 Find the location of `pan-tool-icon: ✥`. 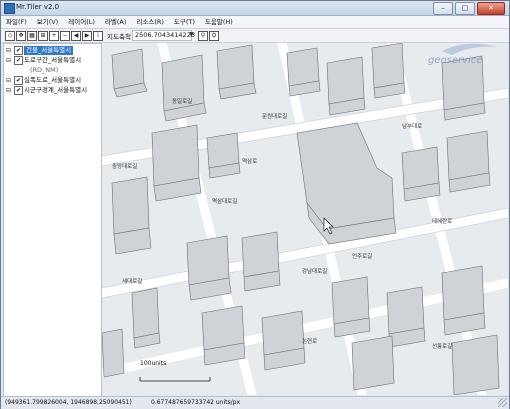

pan-tool-icon: ✥ is located at coordinates (21, 36).